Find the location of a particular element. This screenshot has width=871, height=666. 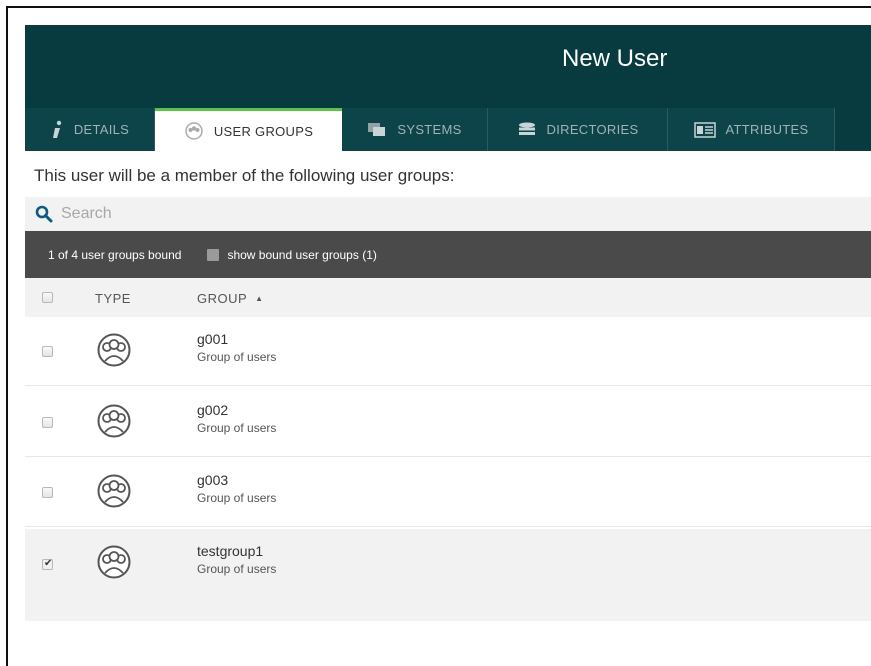

tab-systems-label: SYSTEMS is located at coordinates (429, 129).